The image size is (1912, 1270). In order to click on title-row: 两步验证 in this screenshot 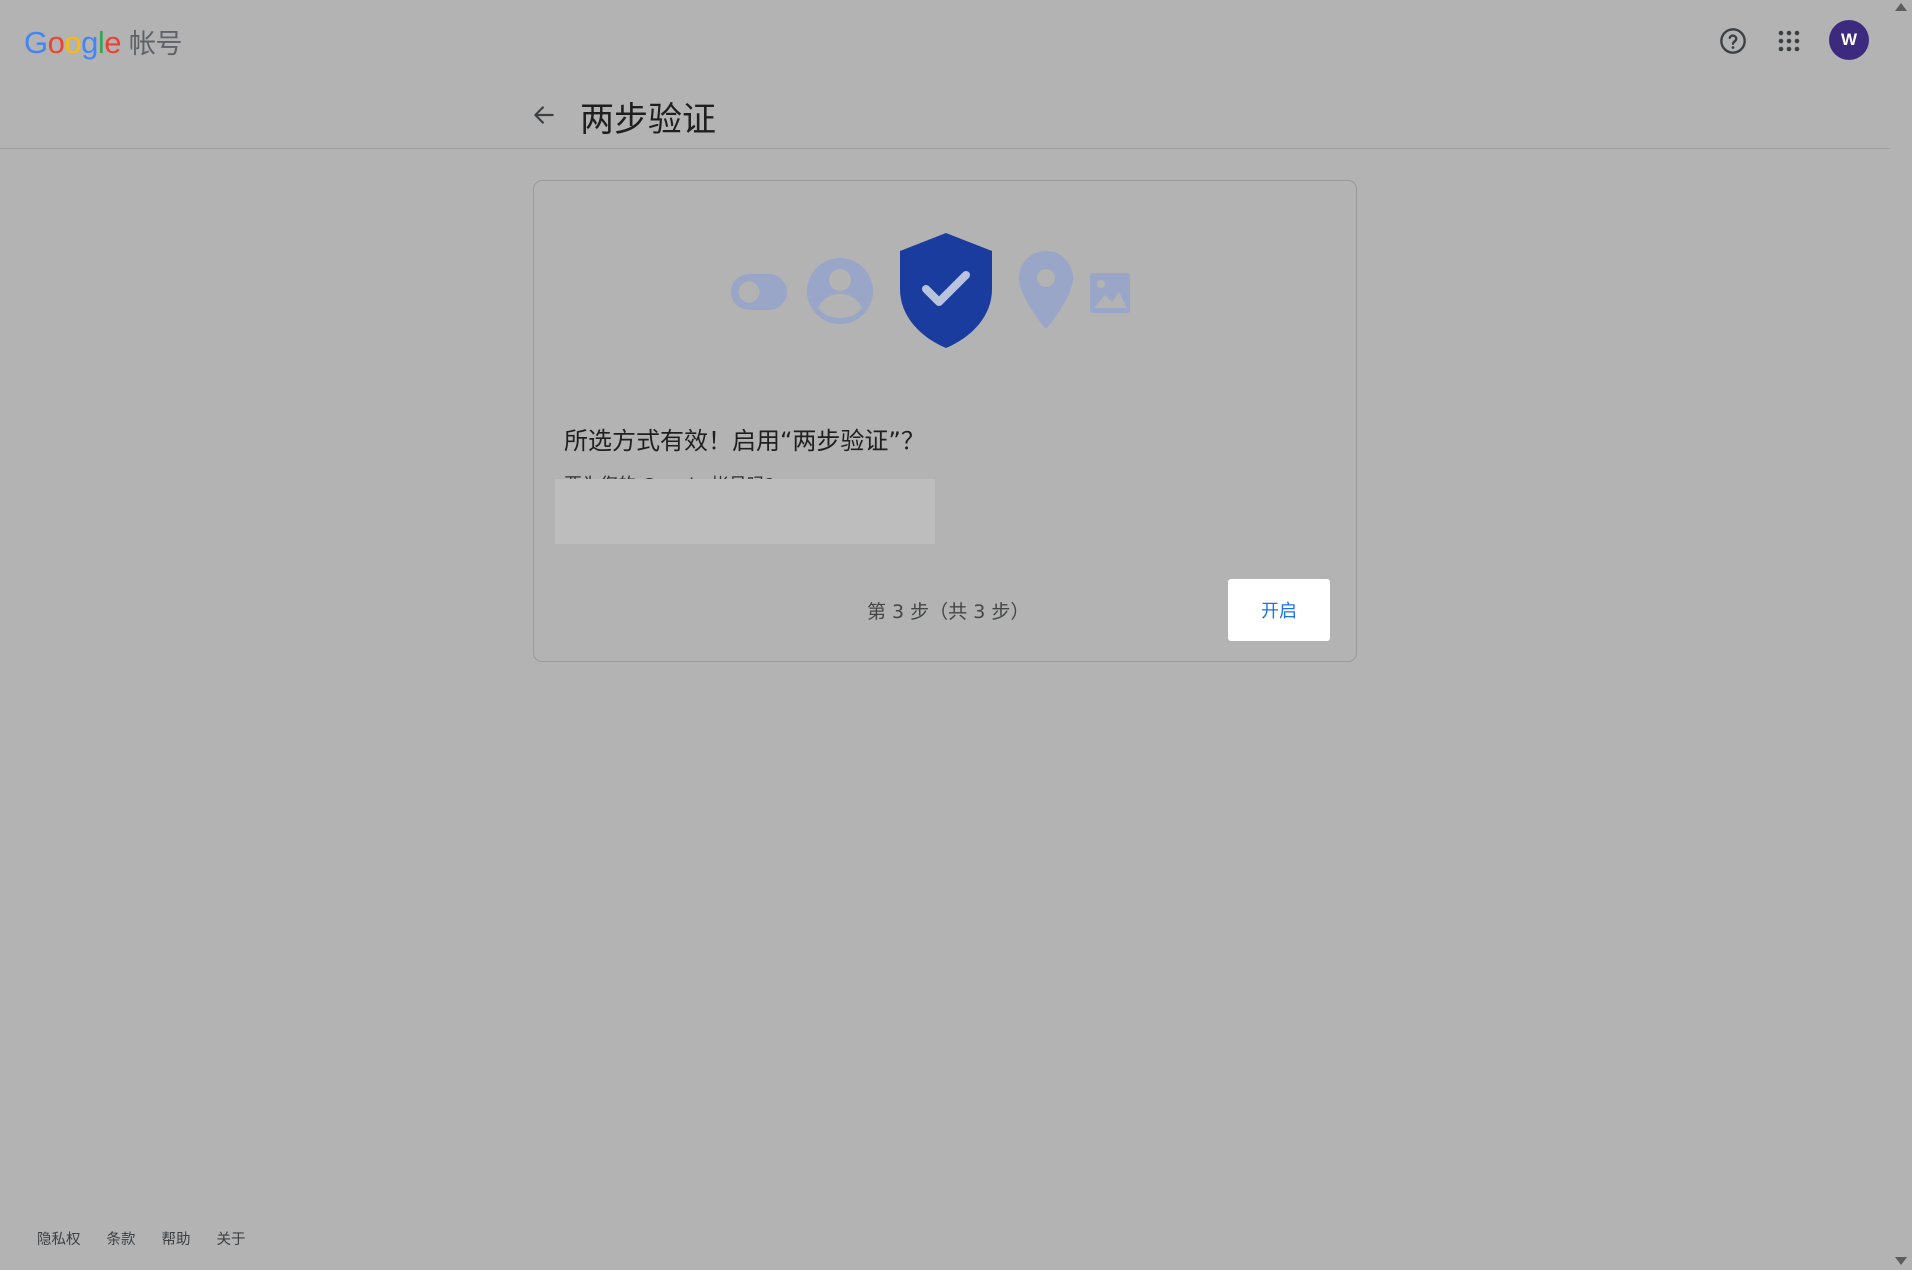, I will do `click(945, 114)`.